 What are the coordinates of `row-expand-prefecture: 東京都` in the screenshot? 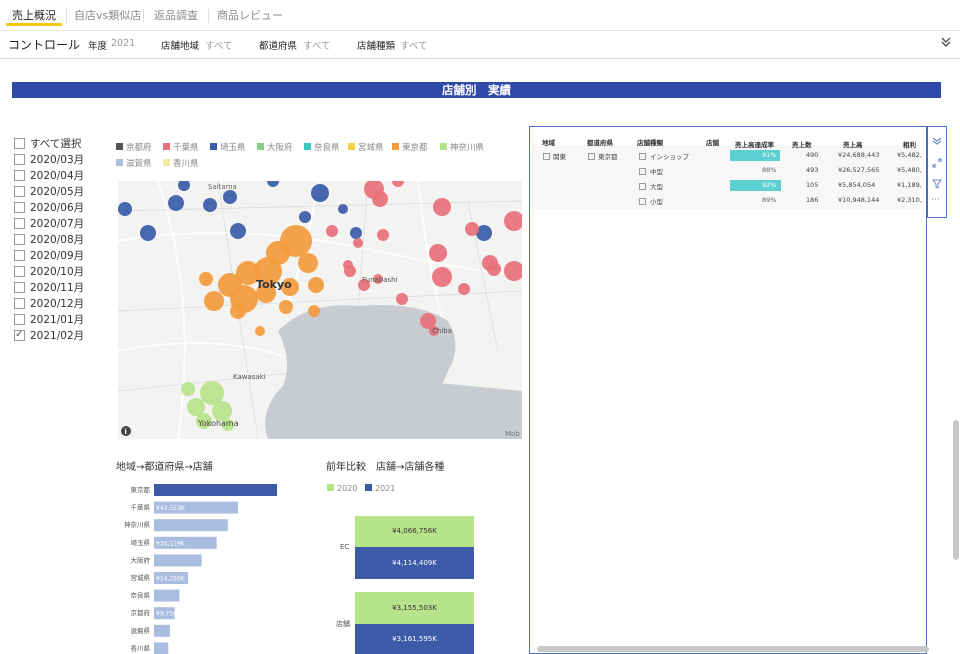 It's located at (603, 156).